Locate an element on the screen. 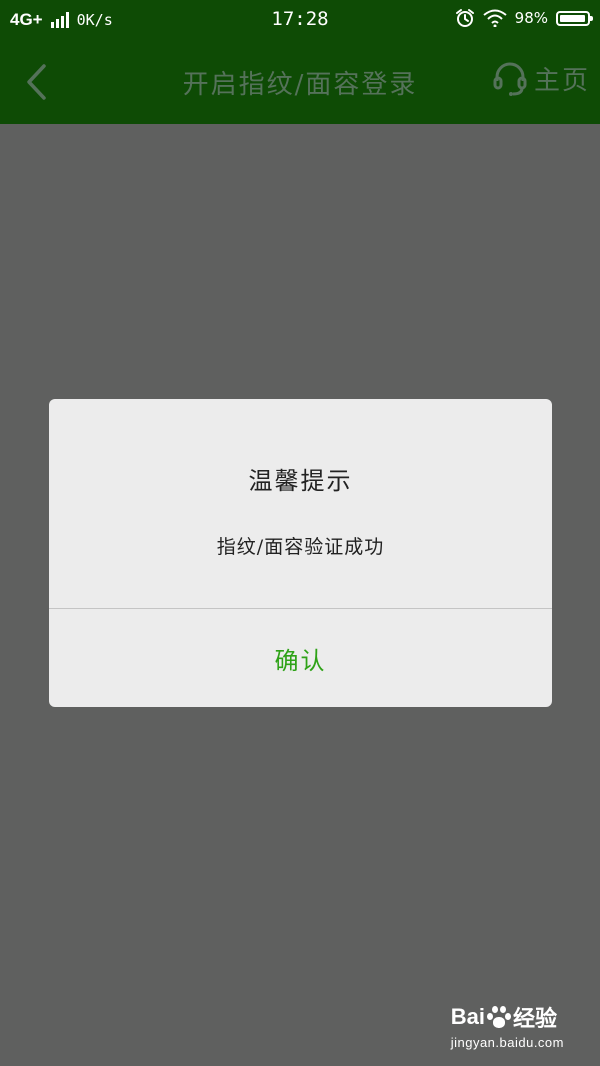 Image resolution: width=600 pixels, height=1066 pixels. battery-icon is located at coordinates (574, 18).